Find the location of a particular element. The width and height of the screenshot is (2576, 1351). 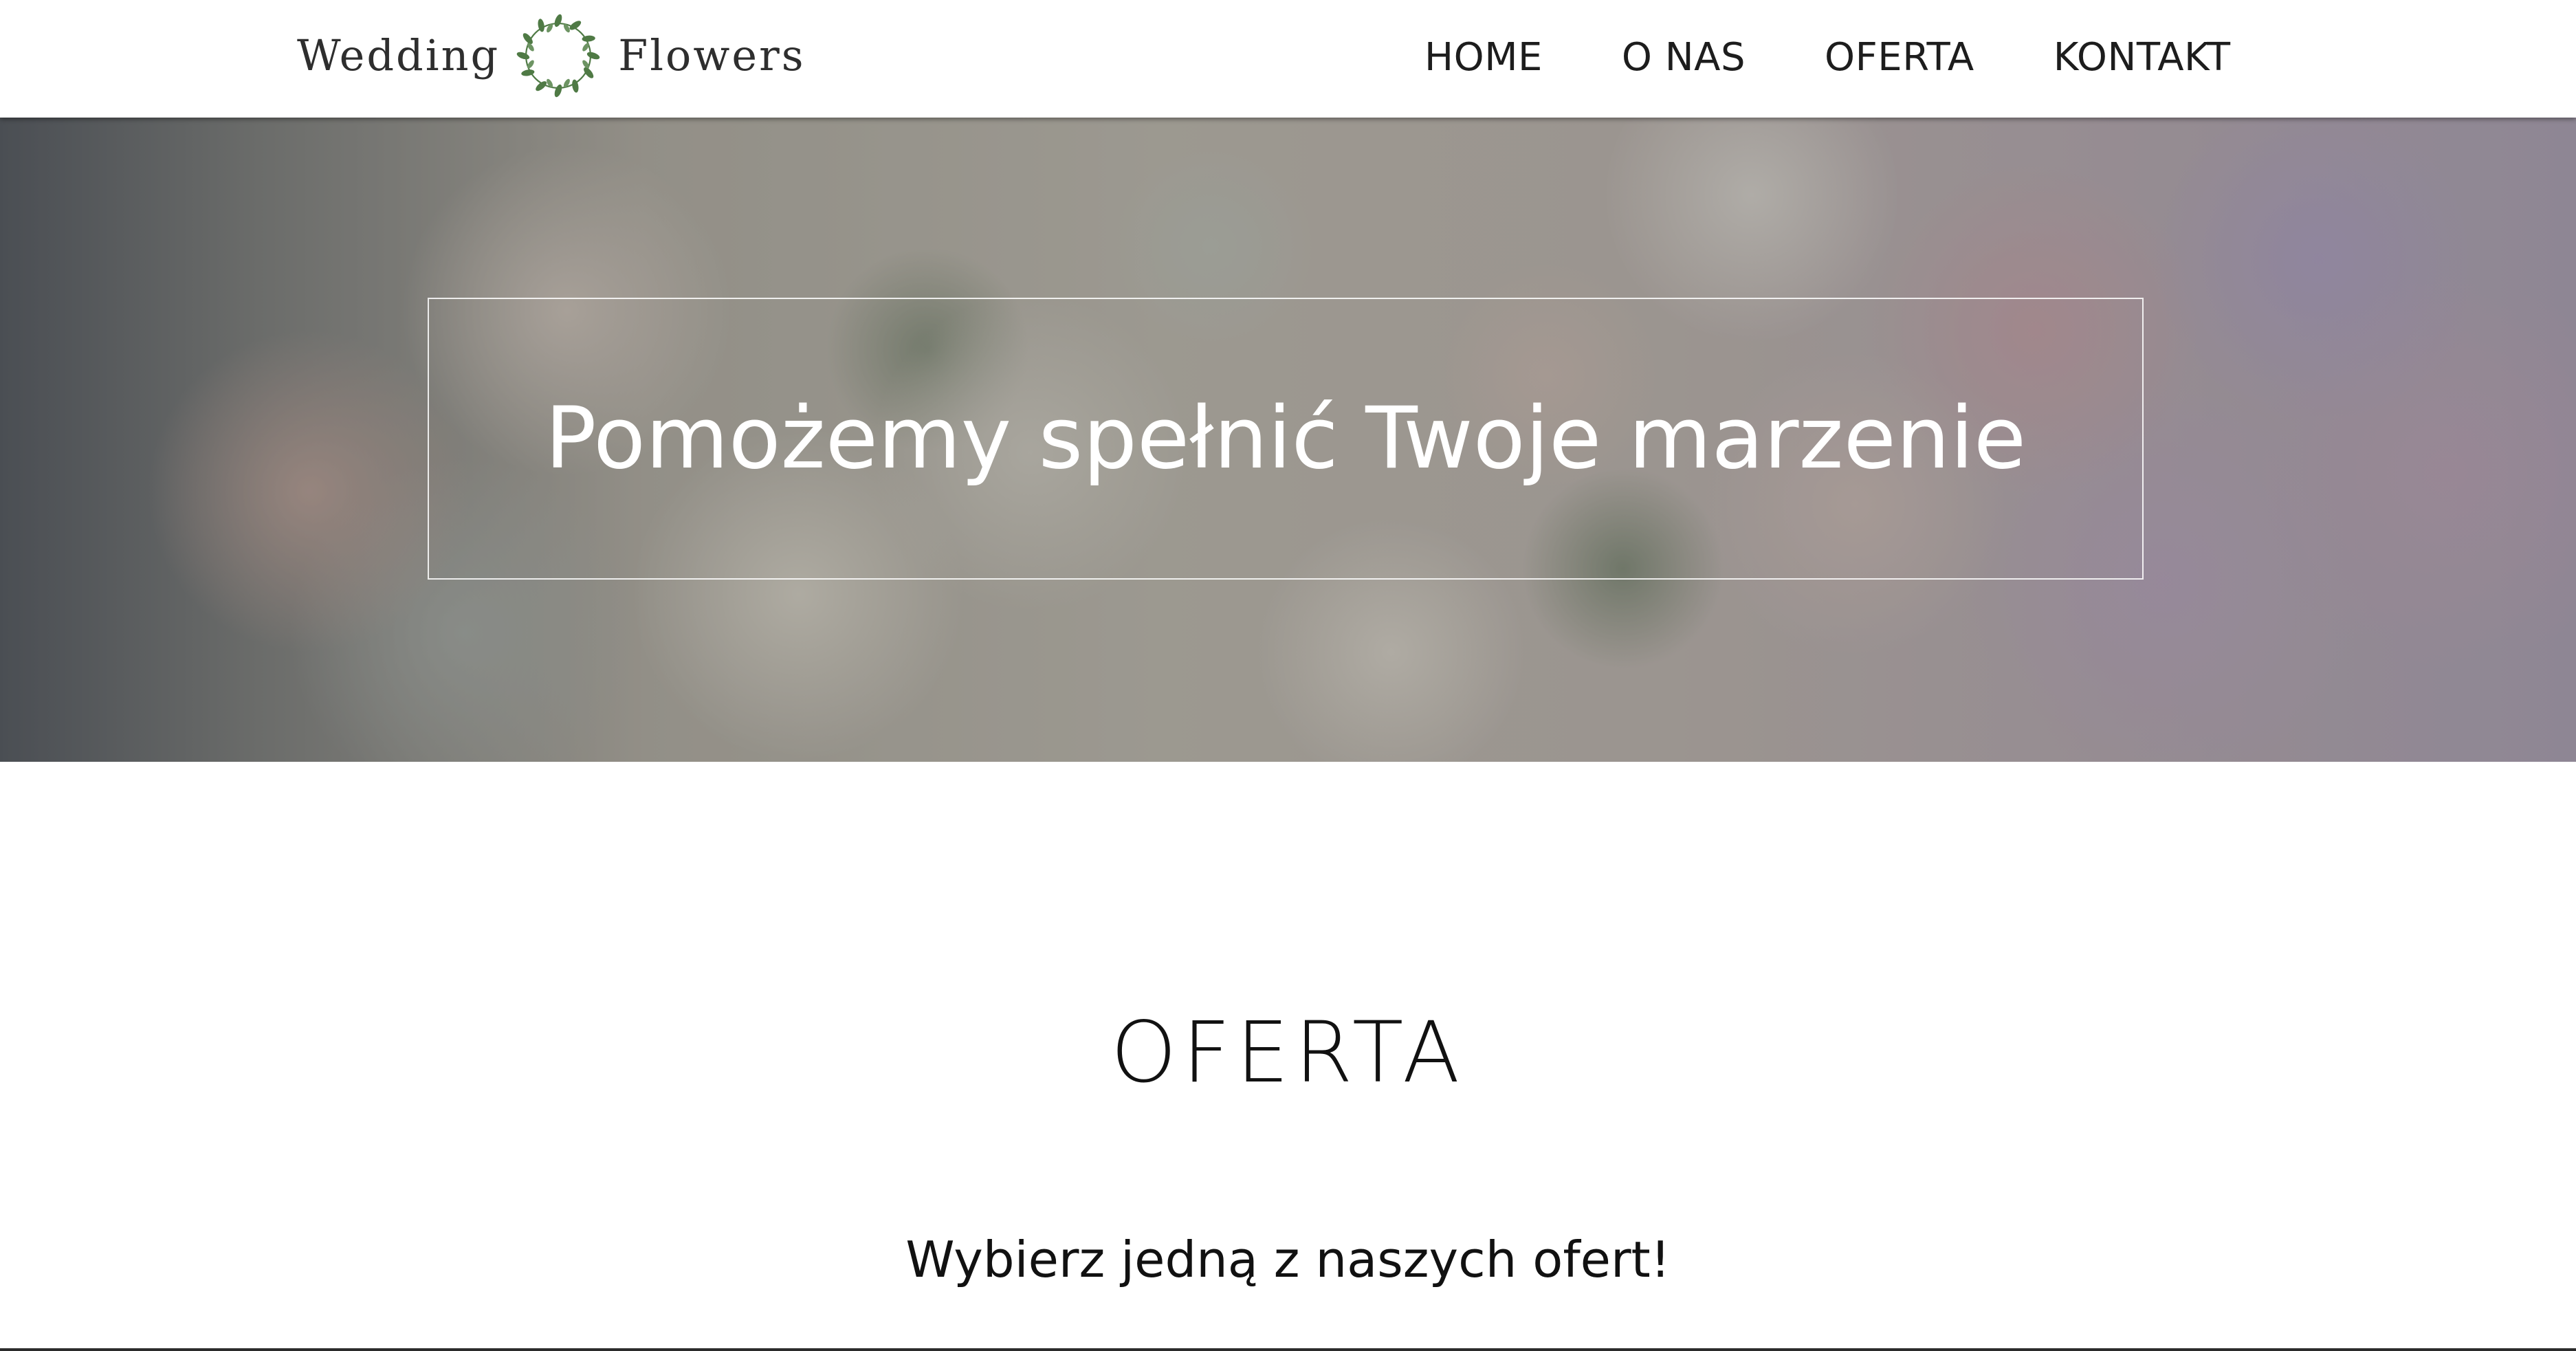

hero-title: Pomożemy spełnić Twoje marzenie is located at coordinates (1285, 438).